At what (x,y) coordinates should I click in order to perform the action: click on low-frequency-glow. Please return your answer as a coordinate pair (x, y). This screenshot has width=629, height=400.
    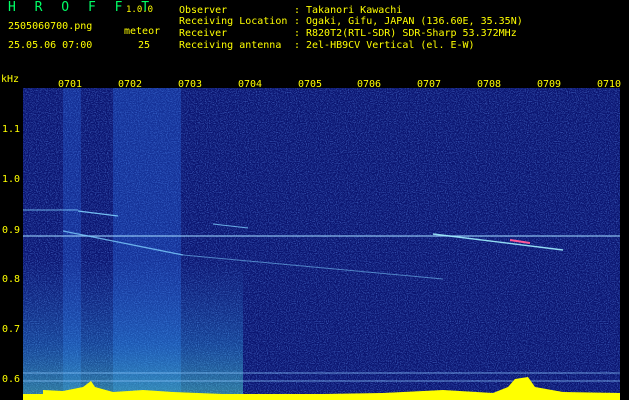
    Looking at the image, I should click on (133, 329).